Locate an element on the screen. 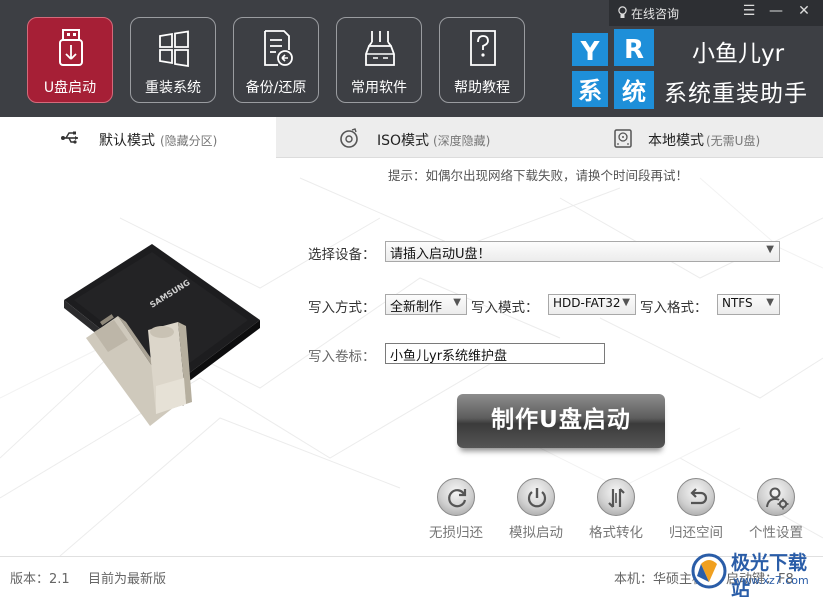  write-method-select: 全新制作 ▼ is located at coordinates (426, 304).